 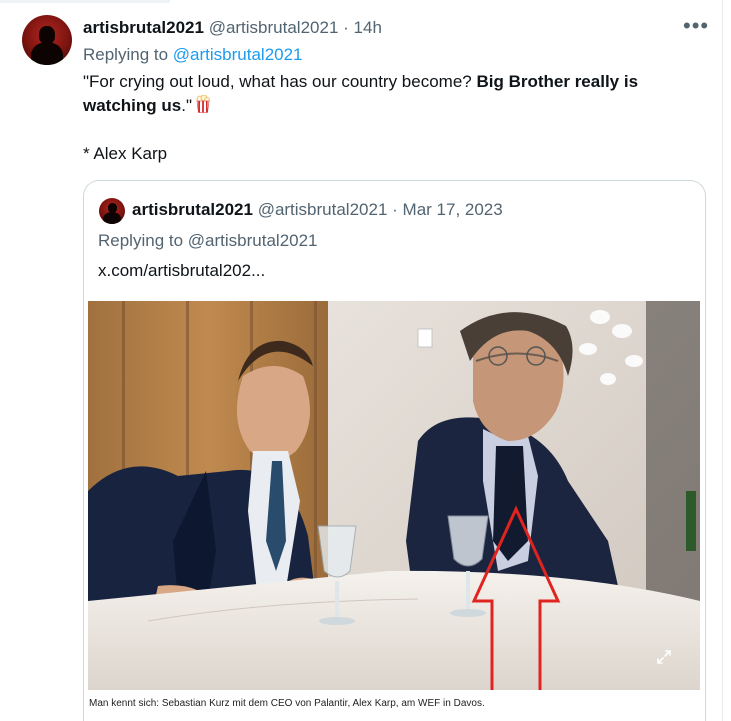 What do you see at coordinates (141, 240) in the screenshot?
I see `quoted-replying-to-label: Replying to` at bounding box center [141, 240].